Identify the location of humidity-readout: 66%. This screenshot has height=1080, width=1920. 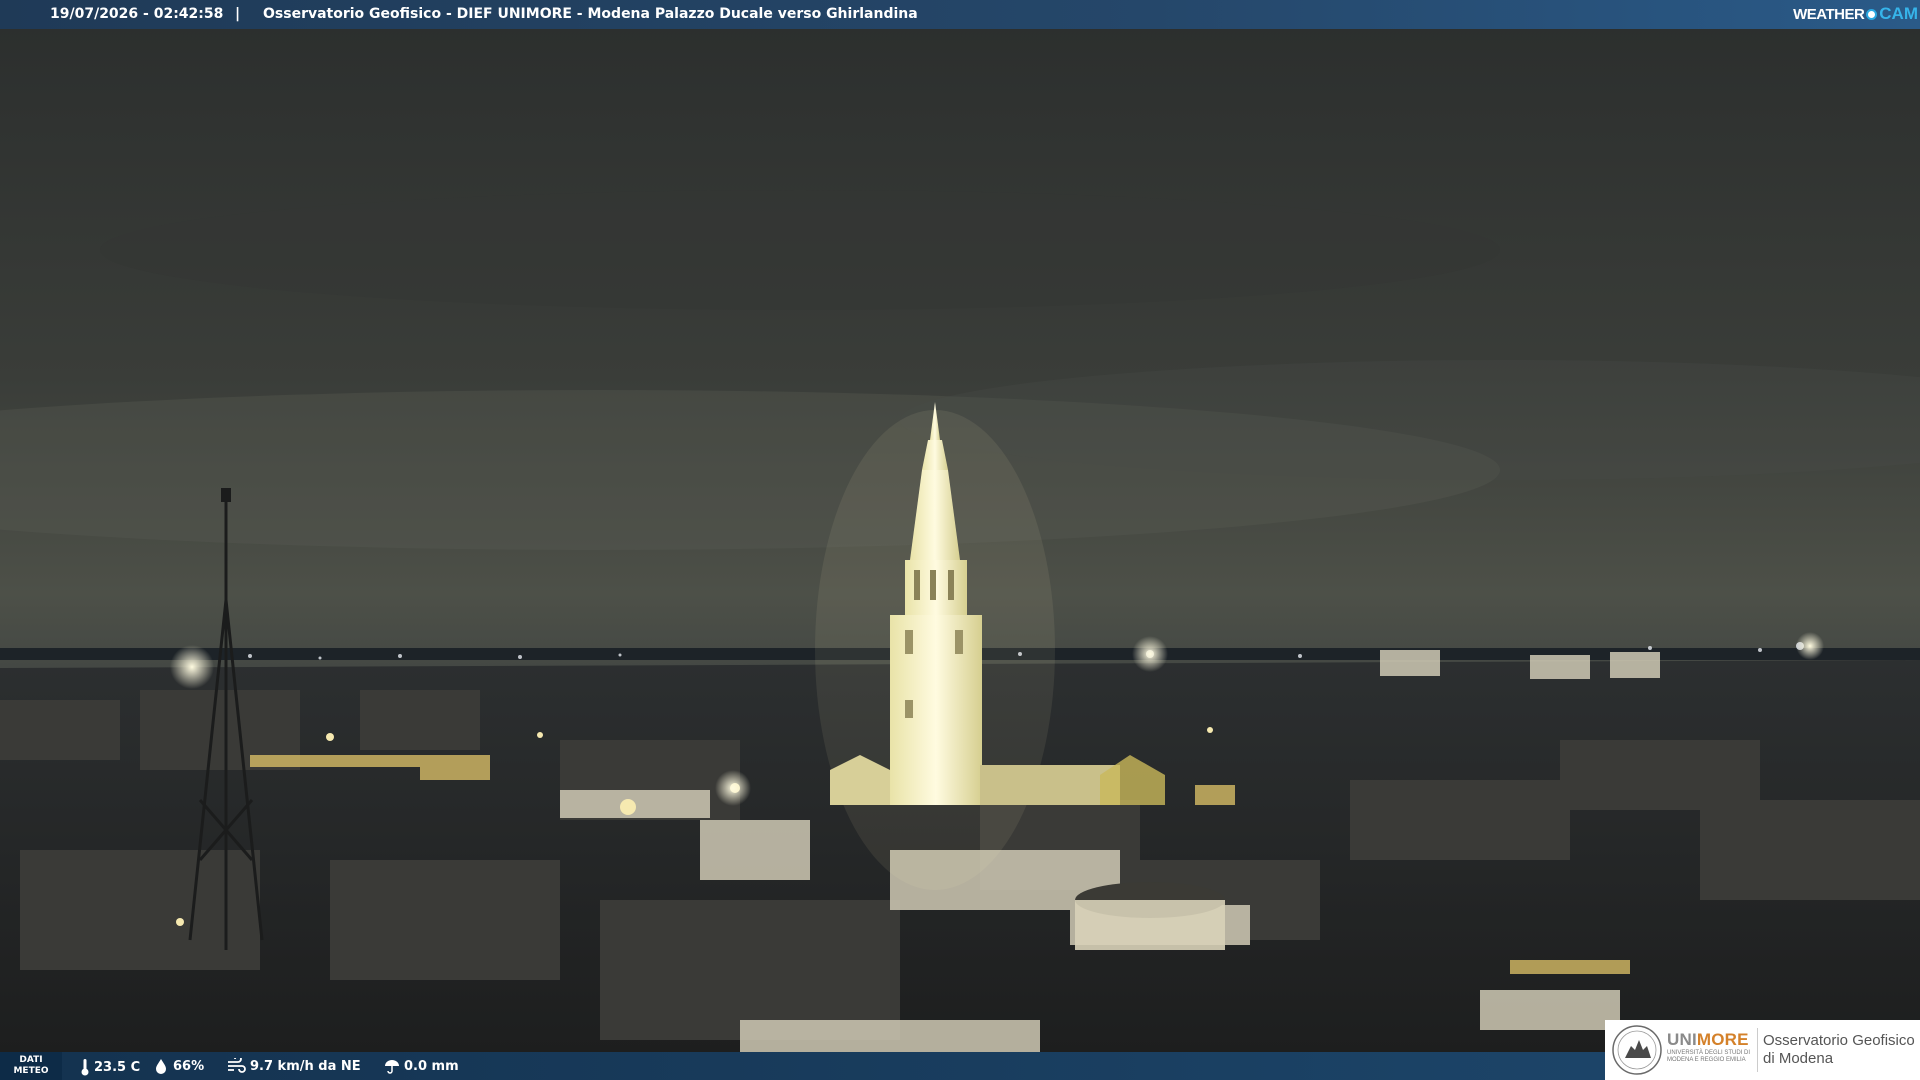
(178, 1066).